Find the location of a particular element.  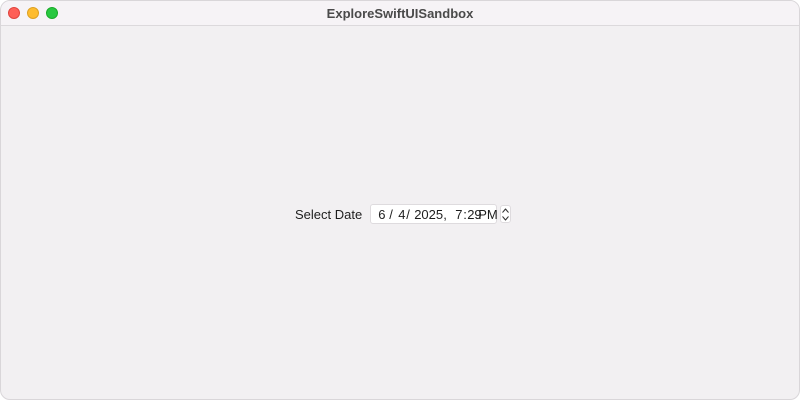

date-picker-label: Select Date is located at coordinates (329, 214).